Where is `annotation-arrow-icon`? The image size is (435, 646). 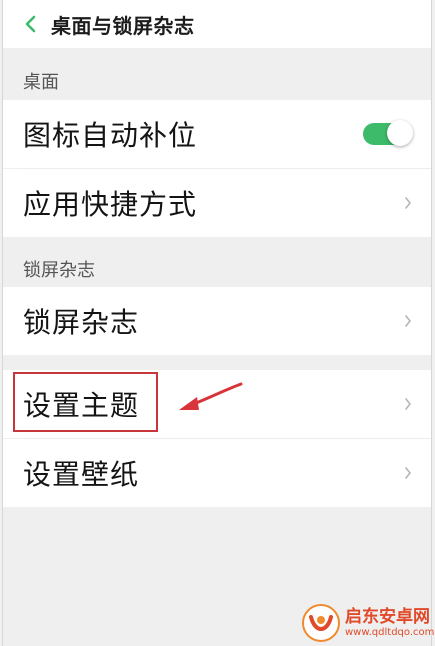
annotation-arrow-icon is located at coordinates (211, 396).